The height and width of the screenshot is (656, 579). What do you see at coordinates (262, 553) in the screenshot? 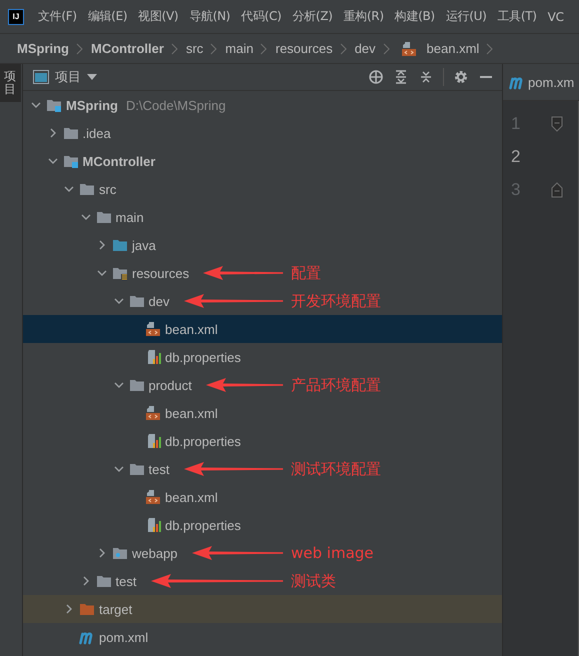
I see `tree-row: webapp web image` at bounding box center [262, 553].